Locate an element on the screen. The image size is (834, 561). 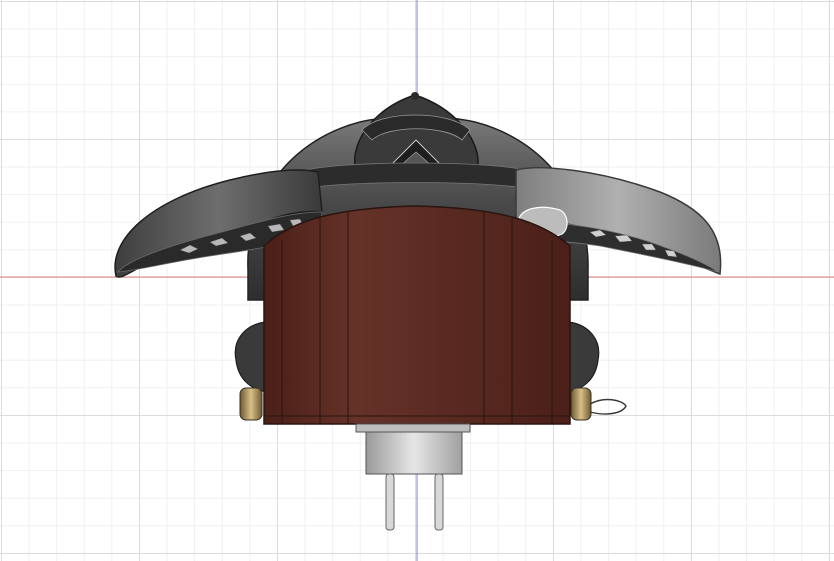
plug-pin-left is located at coordinates (390, 502).